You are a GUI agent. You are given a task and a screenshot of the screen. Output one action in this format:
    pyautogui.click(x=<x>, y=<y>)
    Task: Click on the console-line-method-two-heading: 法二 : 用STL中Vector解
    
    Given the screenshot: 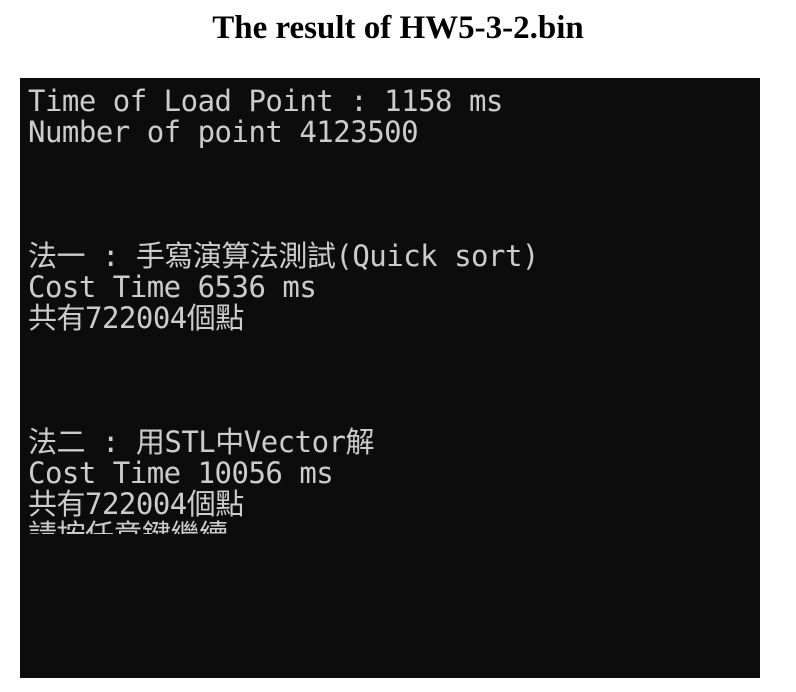 What is the action you would take?
    pyautogui.click(x=201, y=442)
    